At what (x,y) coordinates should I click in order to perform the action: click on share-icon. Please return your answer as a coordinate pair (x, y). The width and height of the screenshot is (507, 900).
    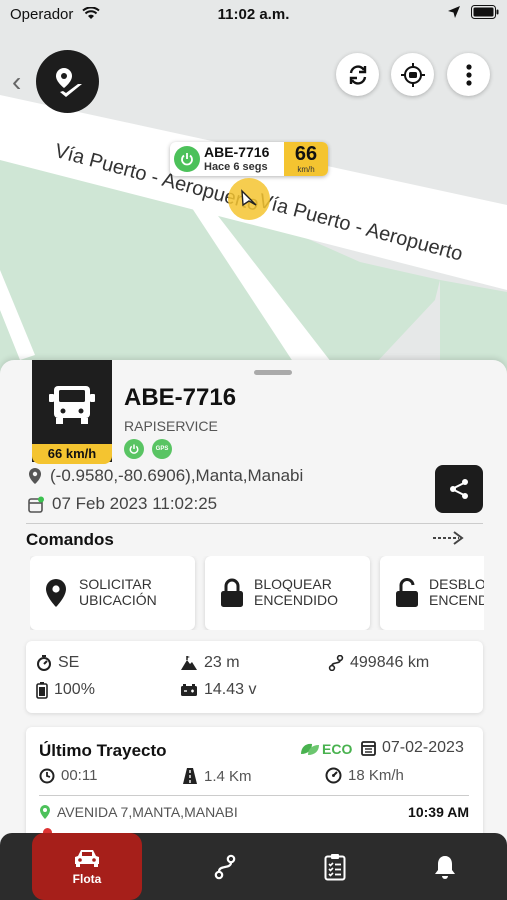
    Looking at the image, I should click on (459, 489).